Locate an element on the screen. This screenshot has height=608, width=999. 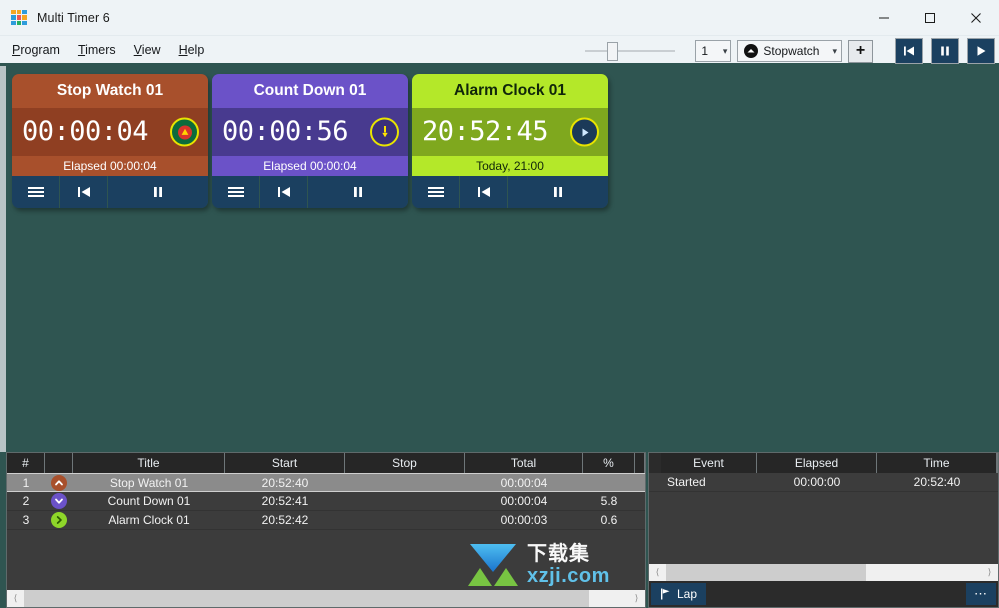
cell-icon is located at coordinates (59, 501).